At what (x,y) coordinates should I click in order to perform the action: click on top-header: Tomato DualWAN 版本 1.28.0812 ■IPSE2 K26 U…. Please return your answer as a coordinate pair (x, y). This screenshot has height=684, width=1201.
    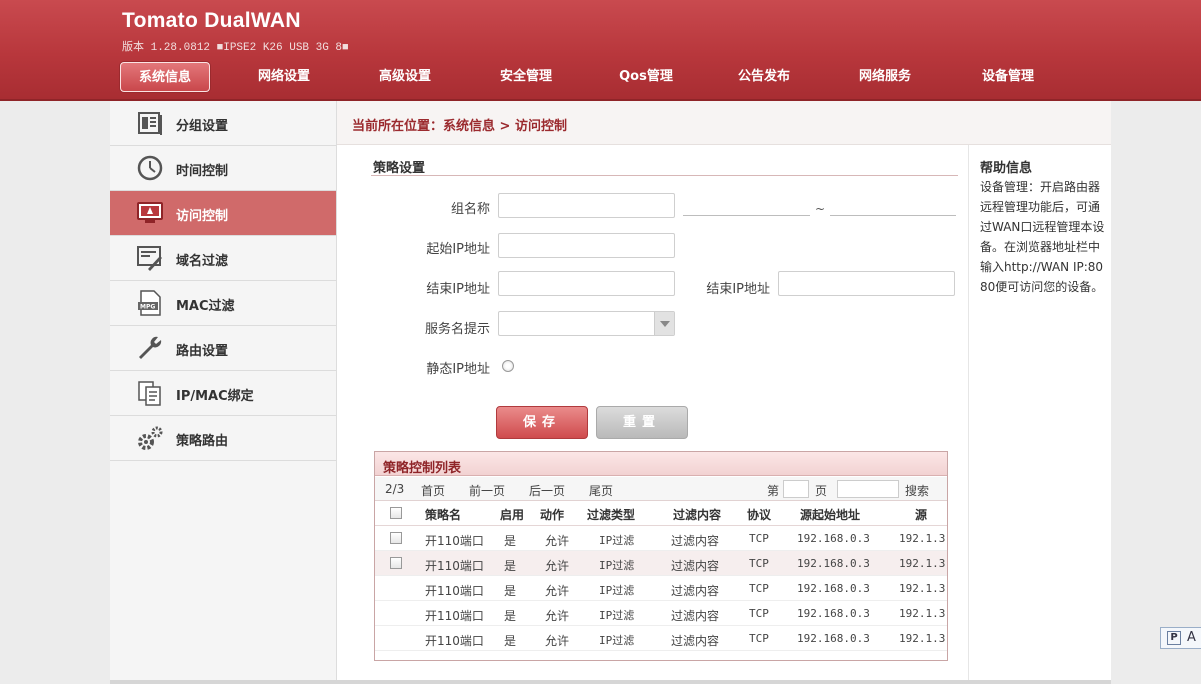
    Looking at the image, I should click on (600, 50).